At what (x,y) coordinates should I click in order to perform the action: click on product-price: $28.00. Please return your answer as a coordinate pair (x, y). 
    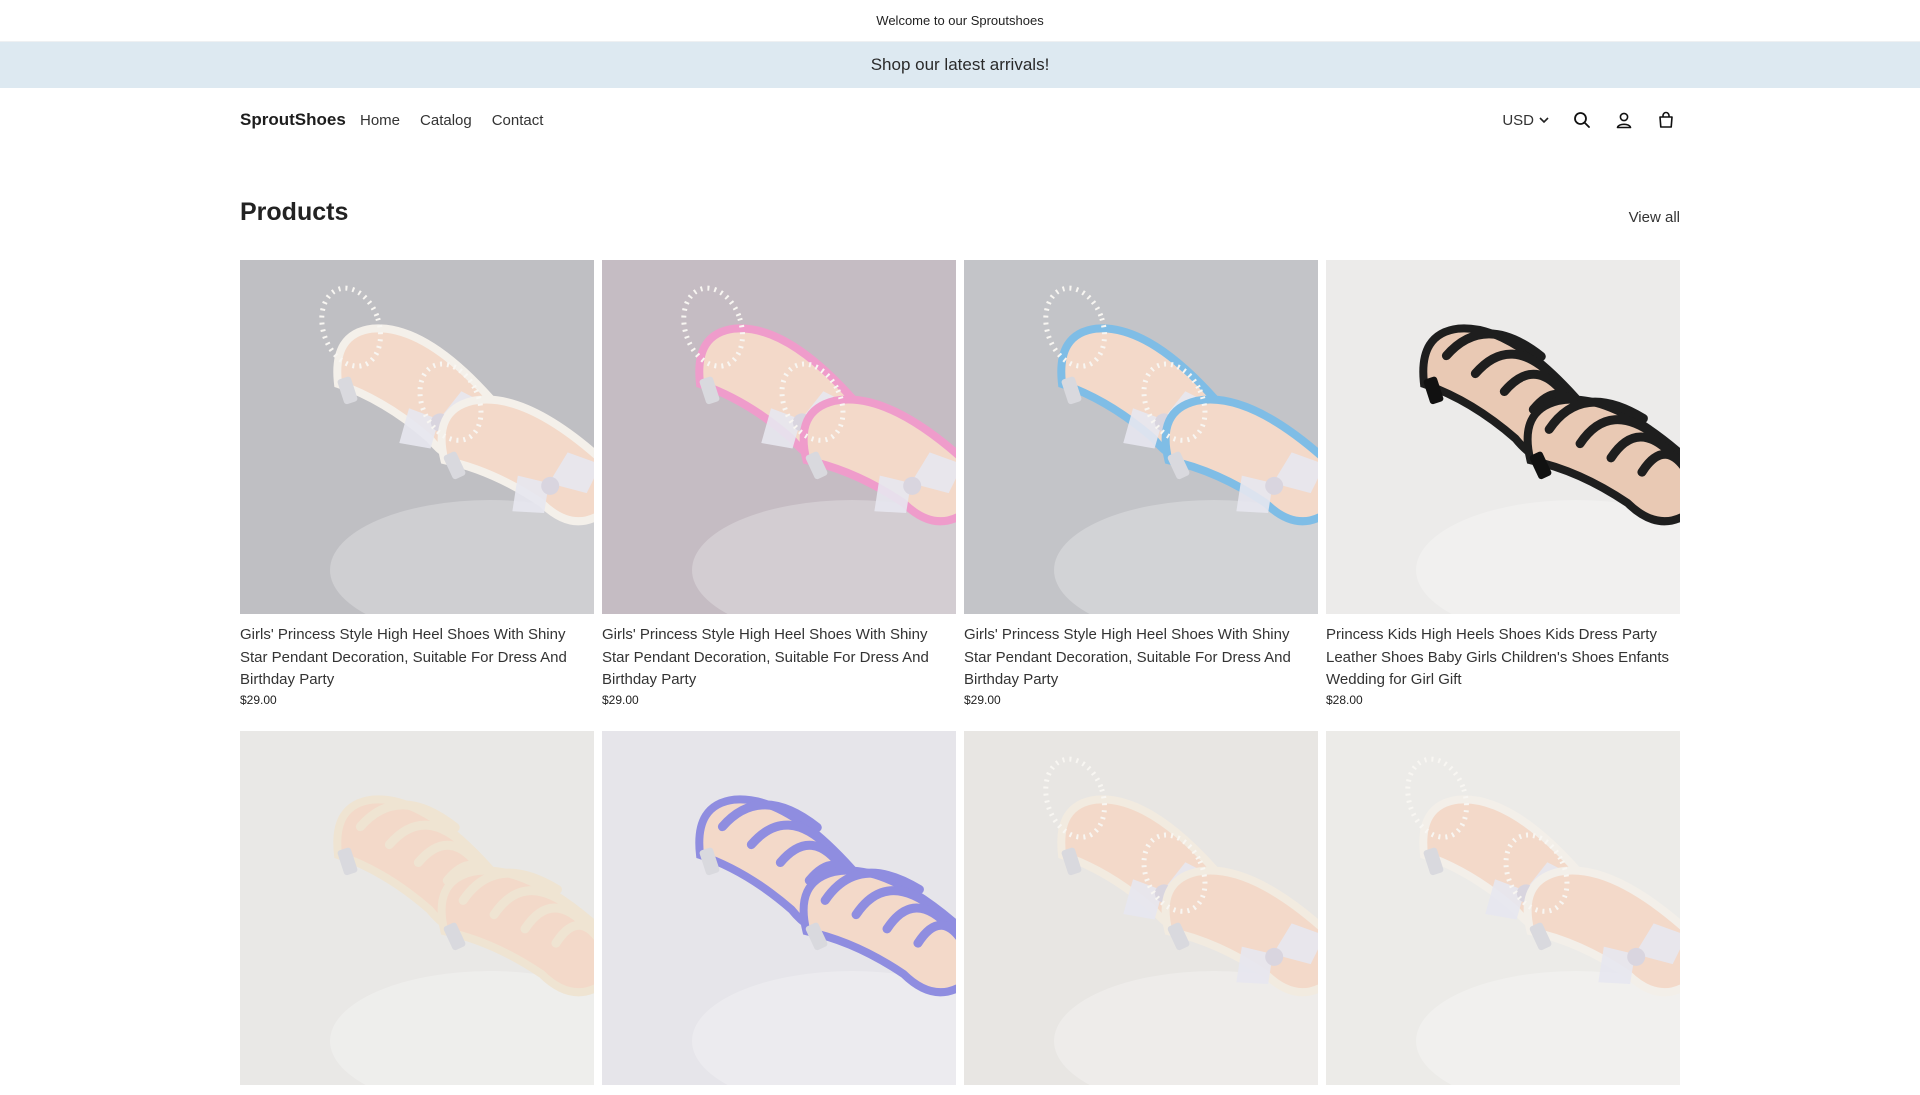
    Looking at the image, I should click on (1344, 699).